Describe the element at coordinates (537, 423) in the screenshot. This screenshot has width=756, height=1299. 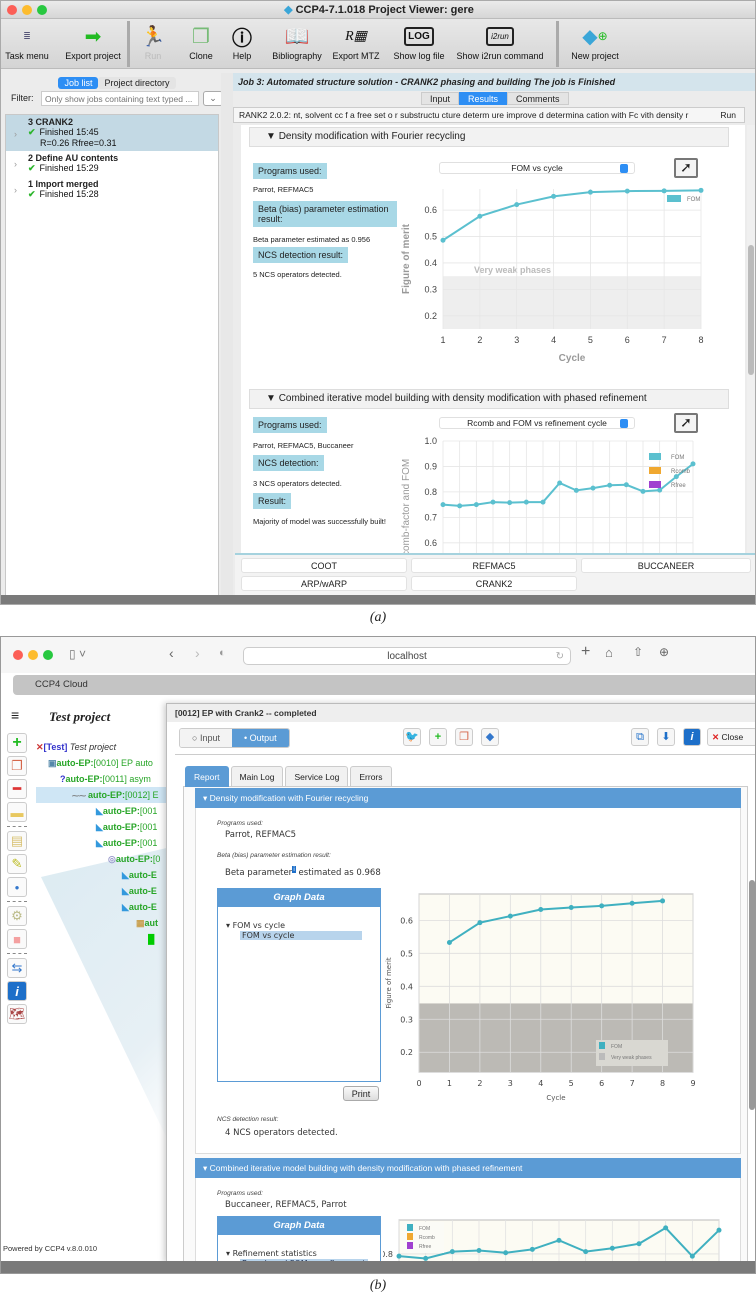
I see `graph-select-a2: Rcomb and FOM vs refinement cycle` at that location.